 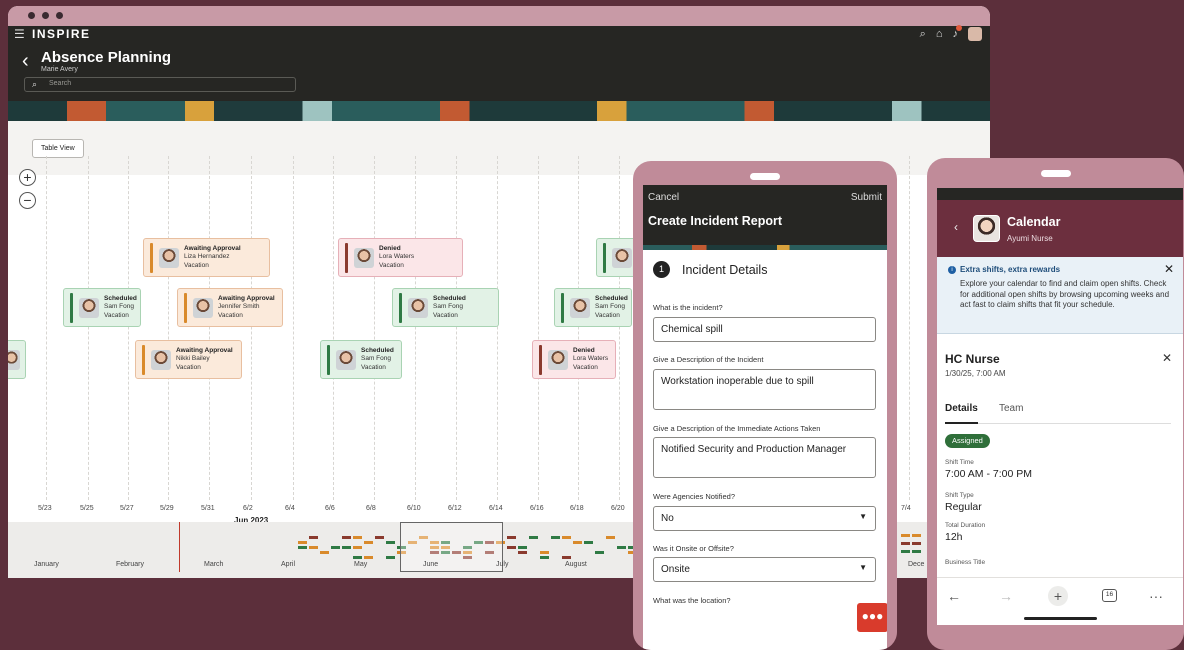 What do you see at coordinates (765, 247) in the screenshot?
I see `incident-banner` at bounding box center [765, 247].